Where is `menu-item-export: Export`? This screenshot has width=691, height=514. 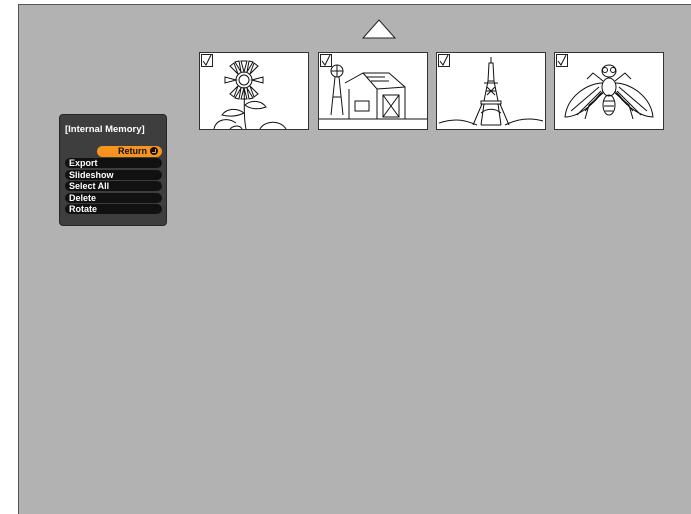
menu-item-export: Export is located at coordinates (113, 163).